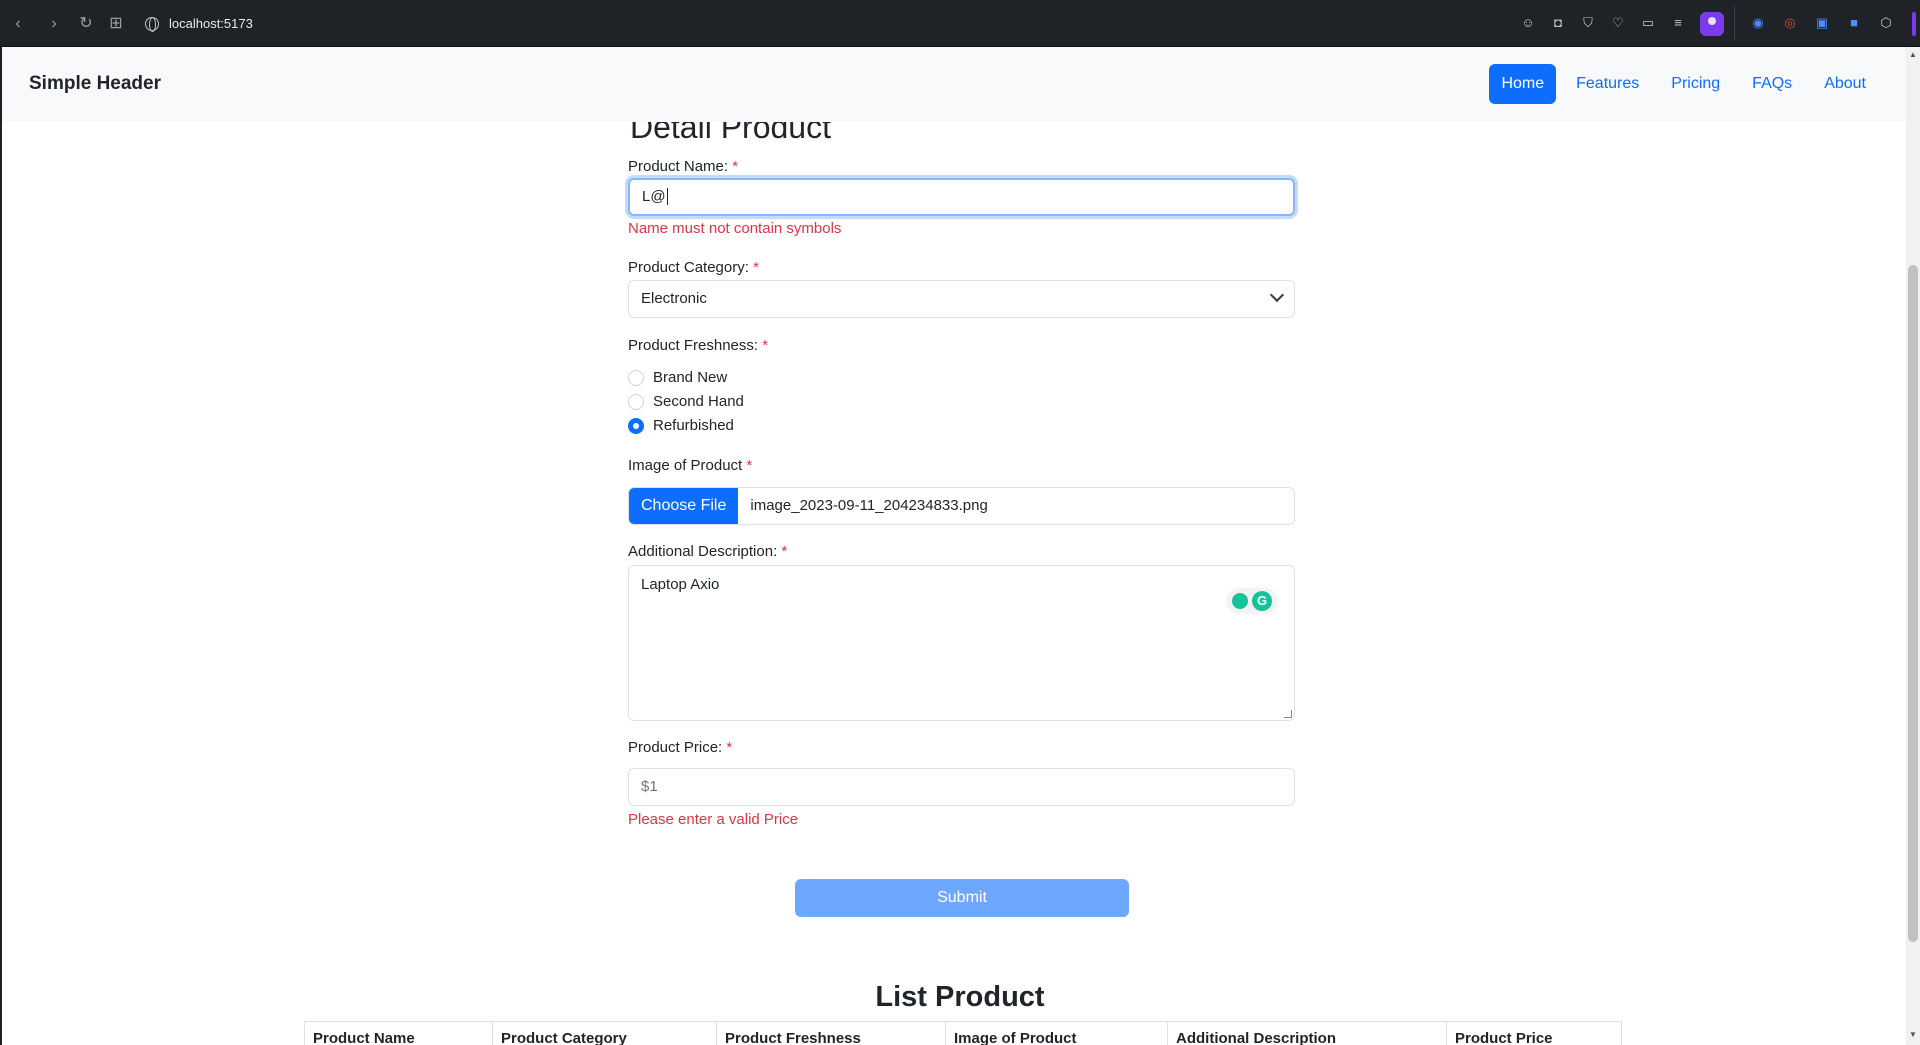  What do you see at coordinates (698, 345) in the screenshot?
I see `product-freshness-label: Product Freshness: *` at bounding box center [698, 345].